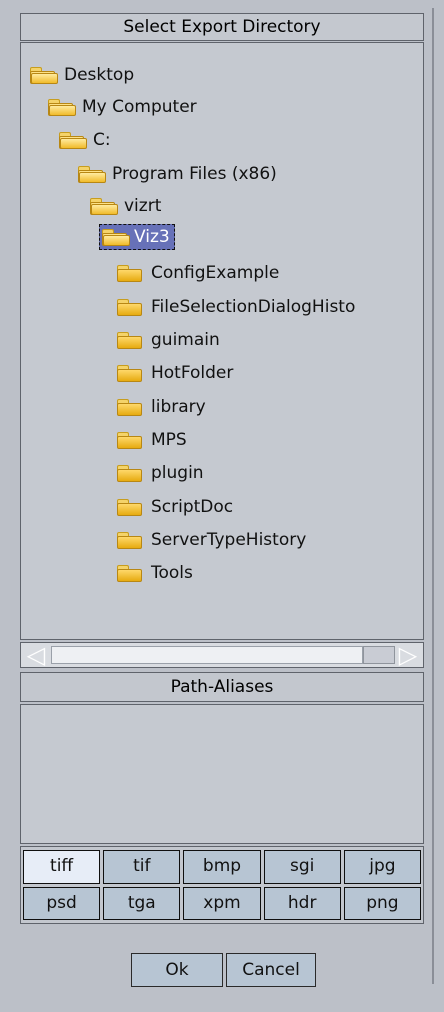 This screenshot has width=444, height=1012. Describe the element at coordinates (302, 867) in the screenshot. I see `format-button-sgi: sgi` at that location.